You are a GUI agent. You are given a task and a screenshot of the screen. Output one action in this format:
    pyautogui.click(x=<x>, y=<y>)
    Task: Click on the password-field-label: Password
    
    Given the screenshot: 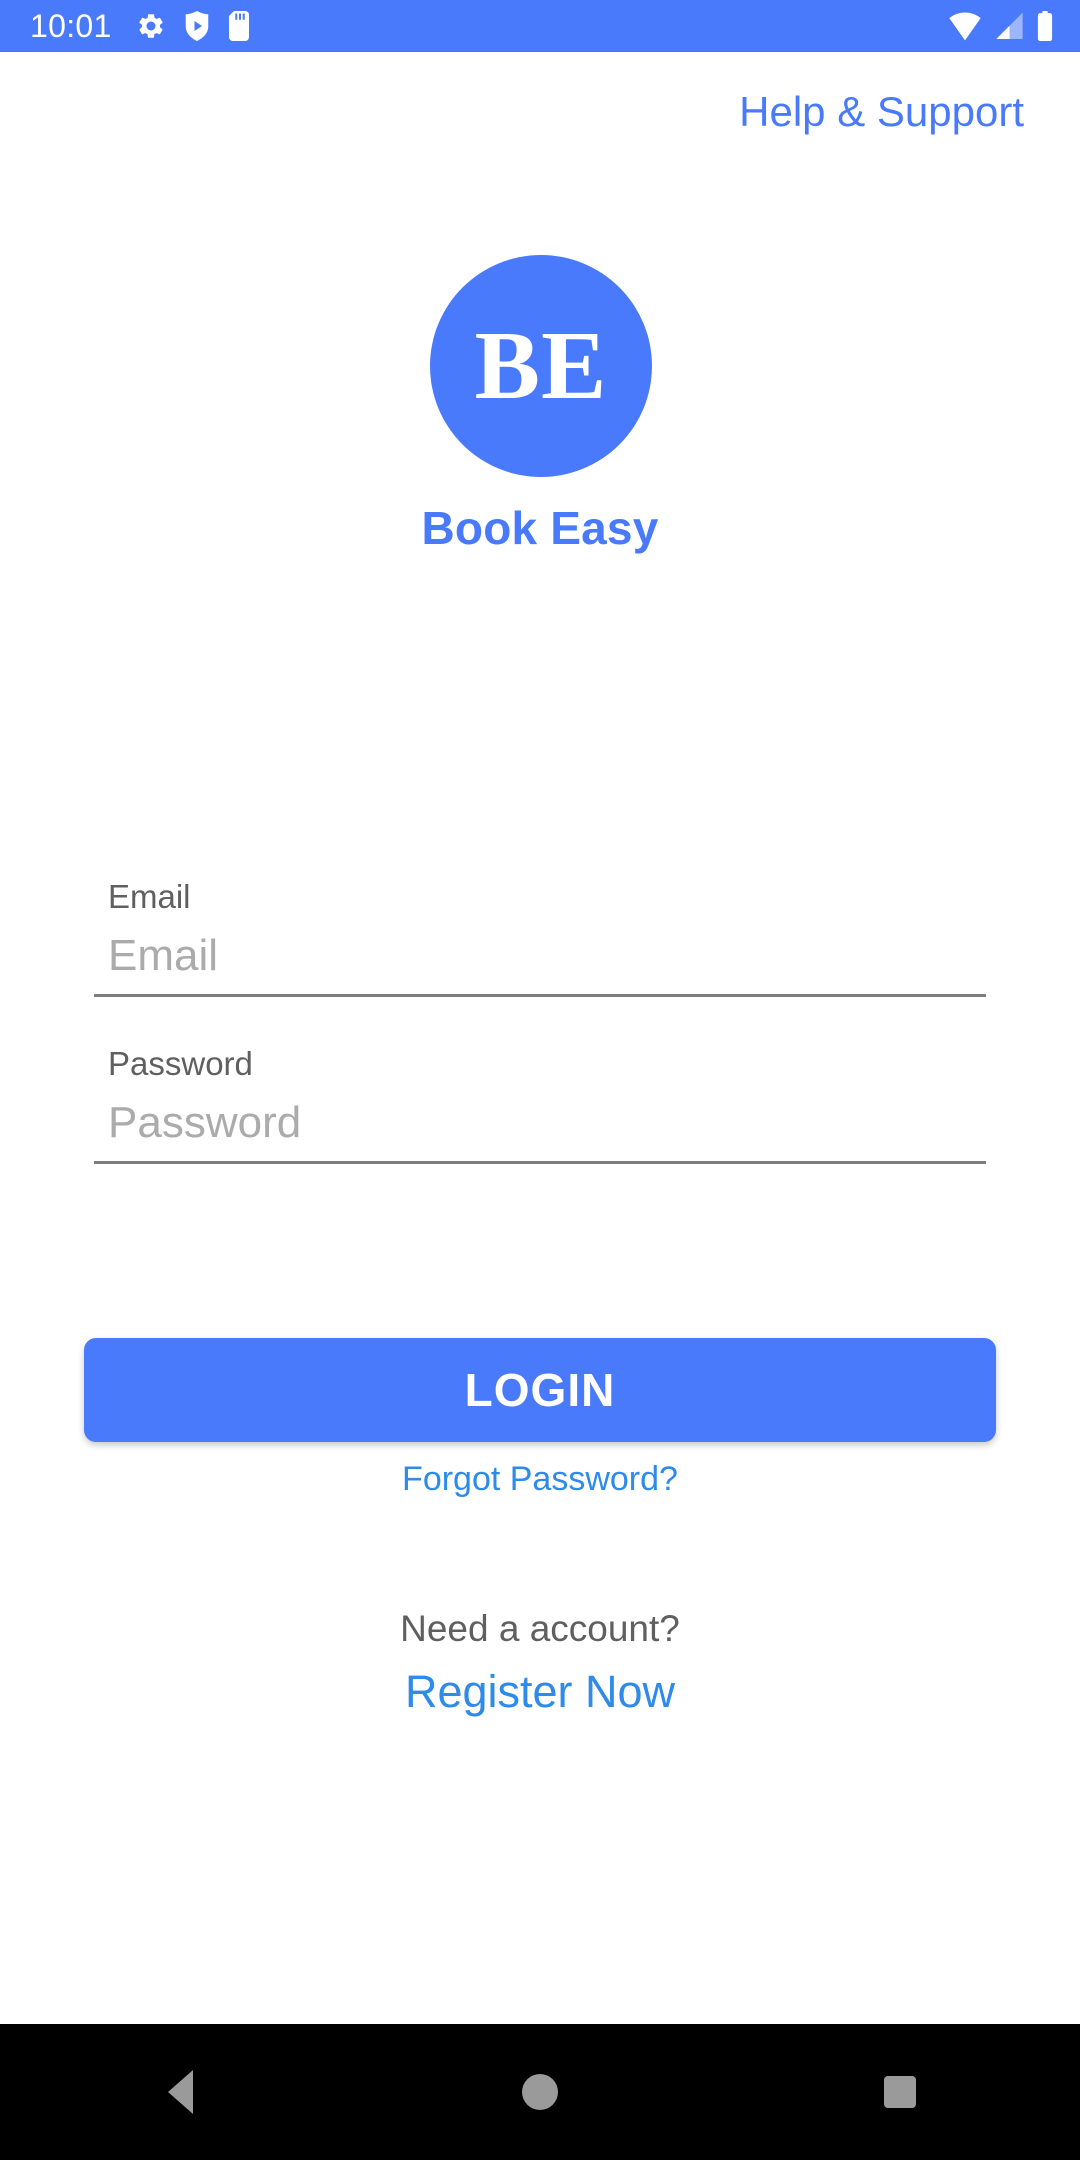 What is the action you would take?
    pyautogui.click(x=180, y=1063)
    